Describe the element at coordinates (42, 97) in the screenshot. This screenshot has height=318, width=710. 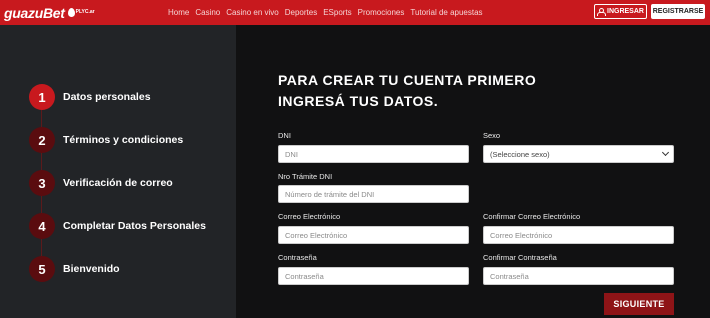
I see `step-number: 1` at that location.